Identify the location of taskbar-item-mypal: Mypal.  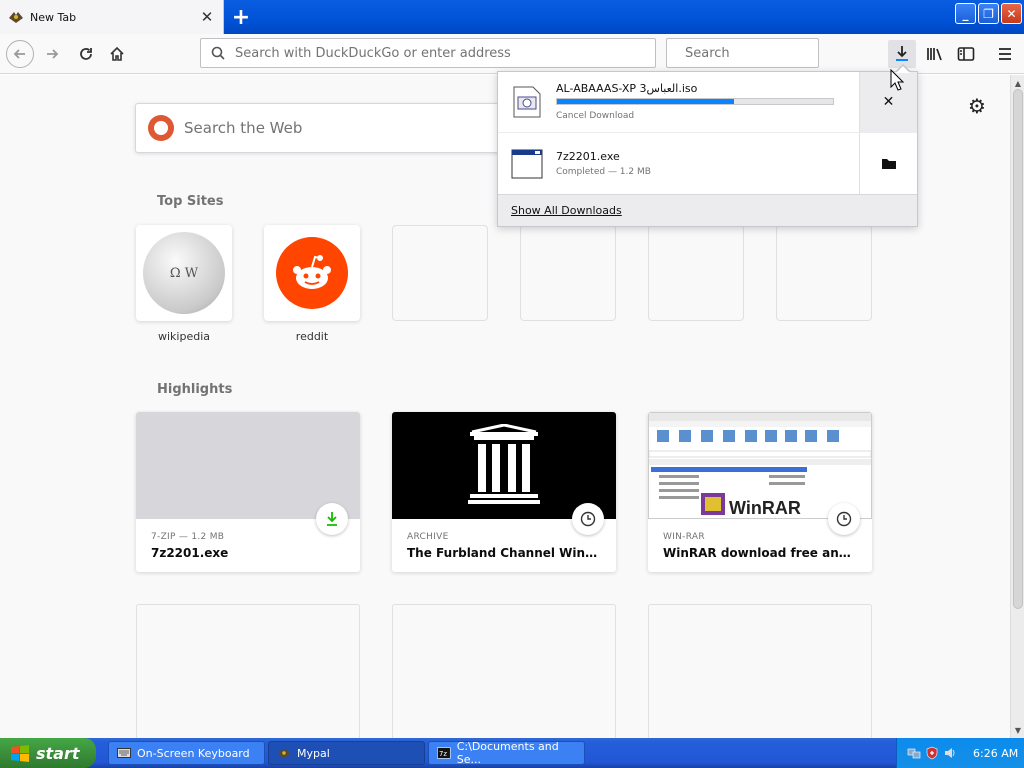
(346, 753).